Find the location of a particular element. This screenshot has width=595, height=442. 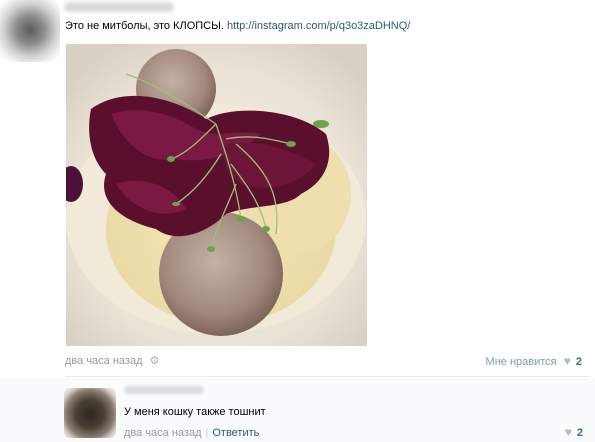

like-label: Мне нравится is located at coordinates (521, 362).